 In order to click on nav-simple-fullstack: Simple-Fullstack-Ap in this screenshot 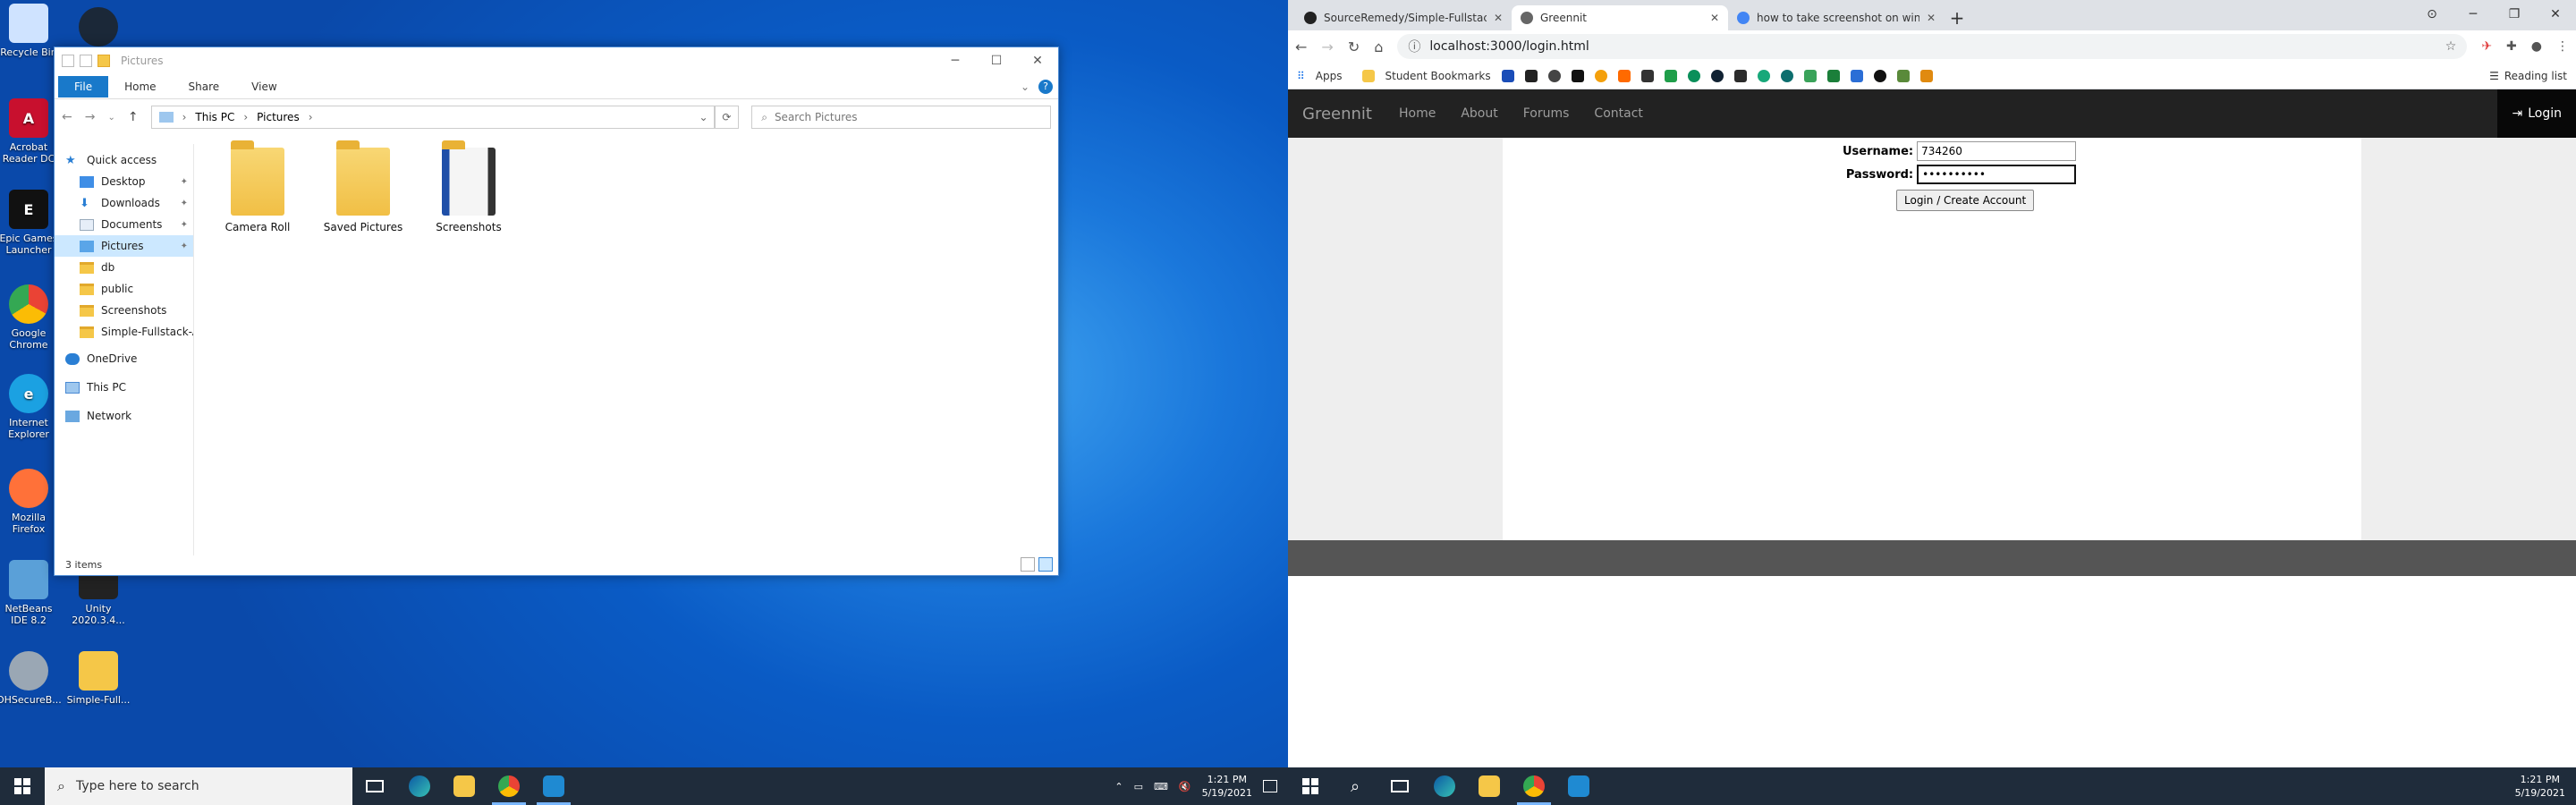, I will do `click(124, 332)`.